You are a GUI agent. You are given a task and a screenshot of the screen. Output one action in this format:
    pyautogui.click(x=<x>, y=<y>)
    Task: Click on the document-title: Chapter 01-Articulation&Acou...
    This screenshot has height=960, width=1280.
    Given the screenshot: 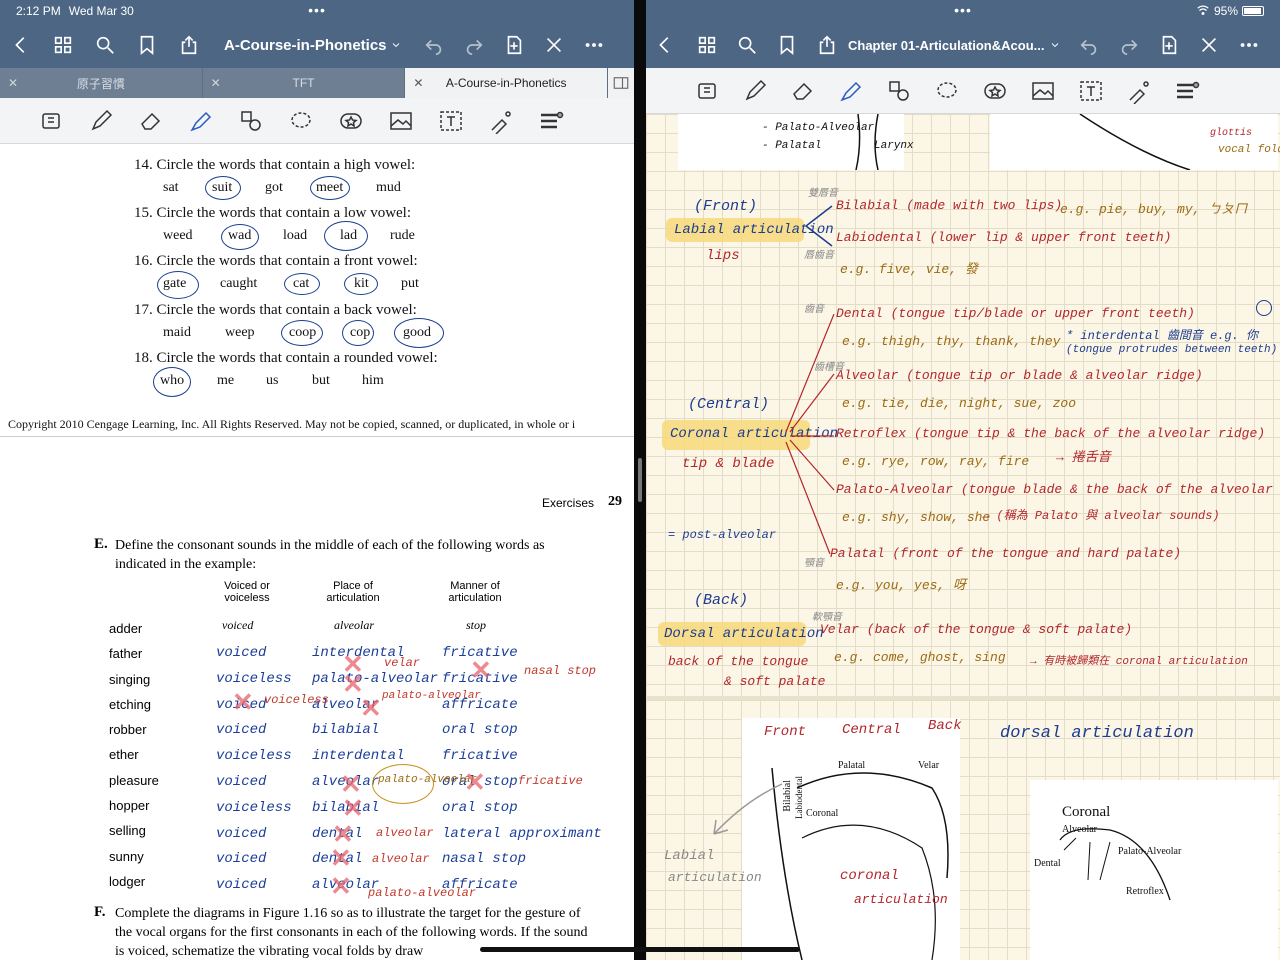 What is the action you would take?
    pyautogui.click(x=946, y=45)
    